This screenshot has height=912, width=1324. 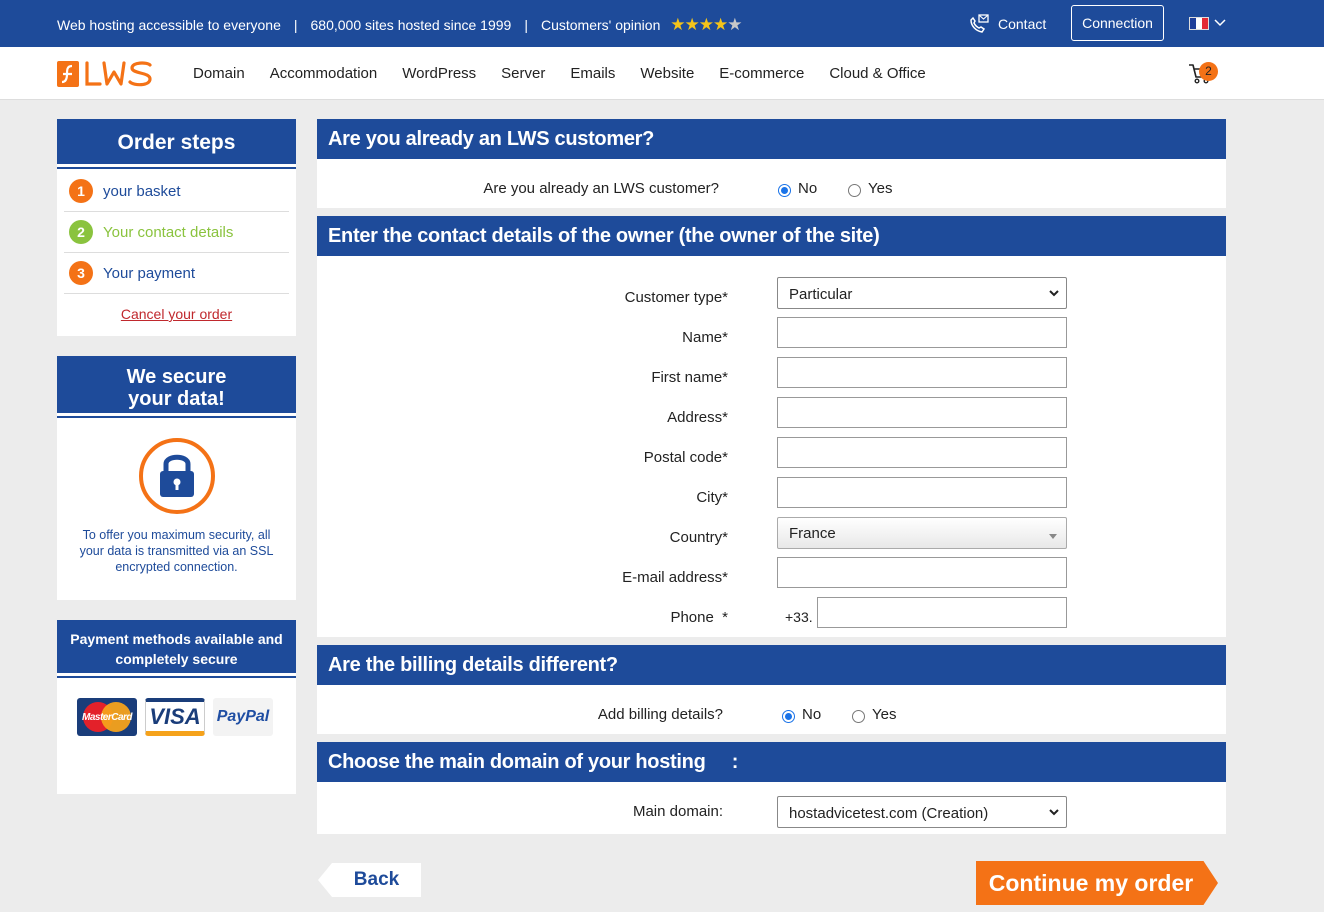 I want to click on city-input, so click(x=922, y=492).